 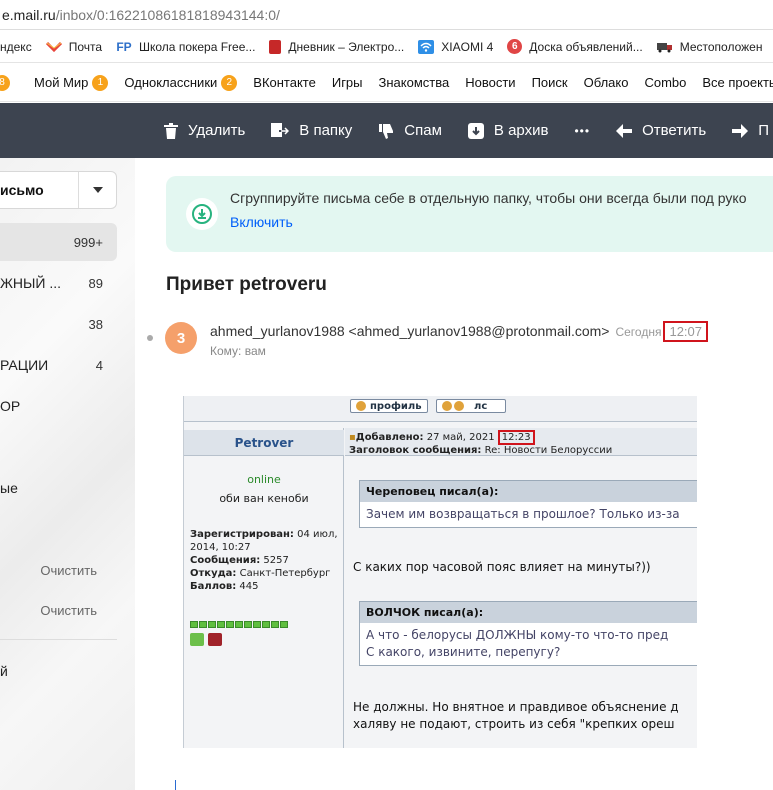 I want to click on added-label: Добавлено:, so click(x=389, y=437).